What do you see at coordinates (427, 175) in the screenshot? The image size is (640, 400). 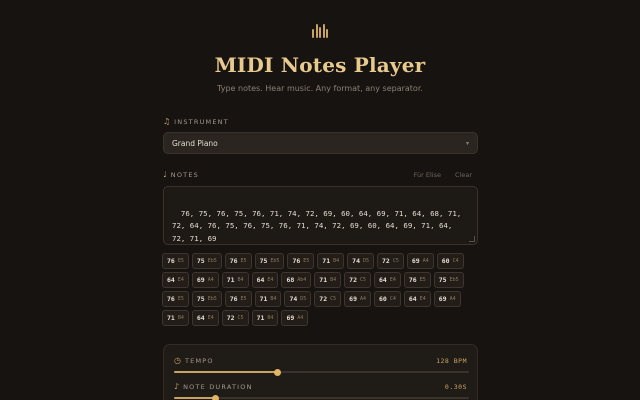 I see `fur-elise-preset-button: Für Elise` at bounding box center [427, 175].